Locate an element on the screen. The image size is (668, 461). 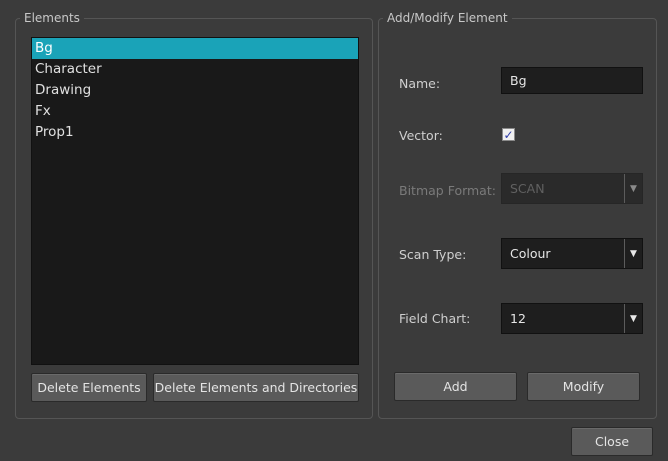
elements-group-title: Elements is located at coordinates (52, 18).